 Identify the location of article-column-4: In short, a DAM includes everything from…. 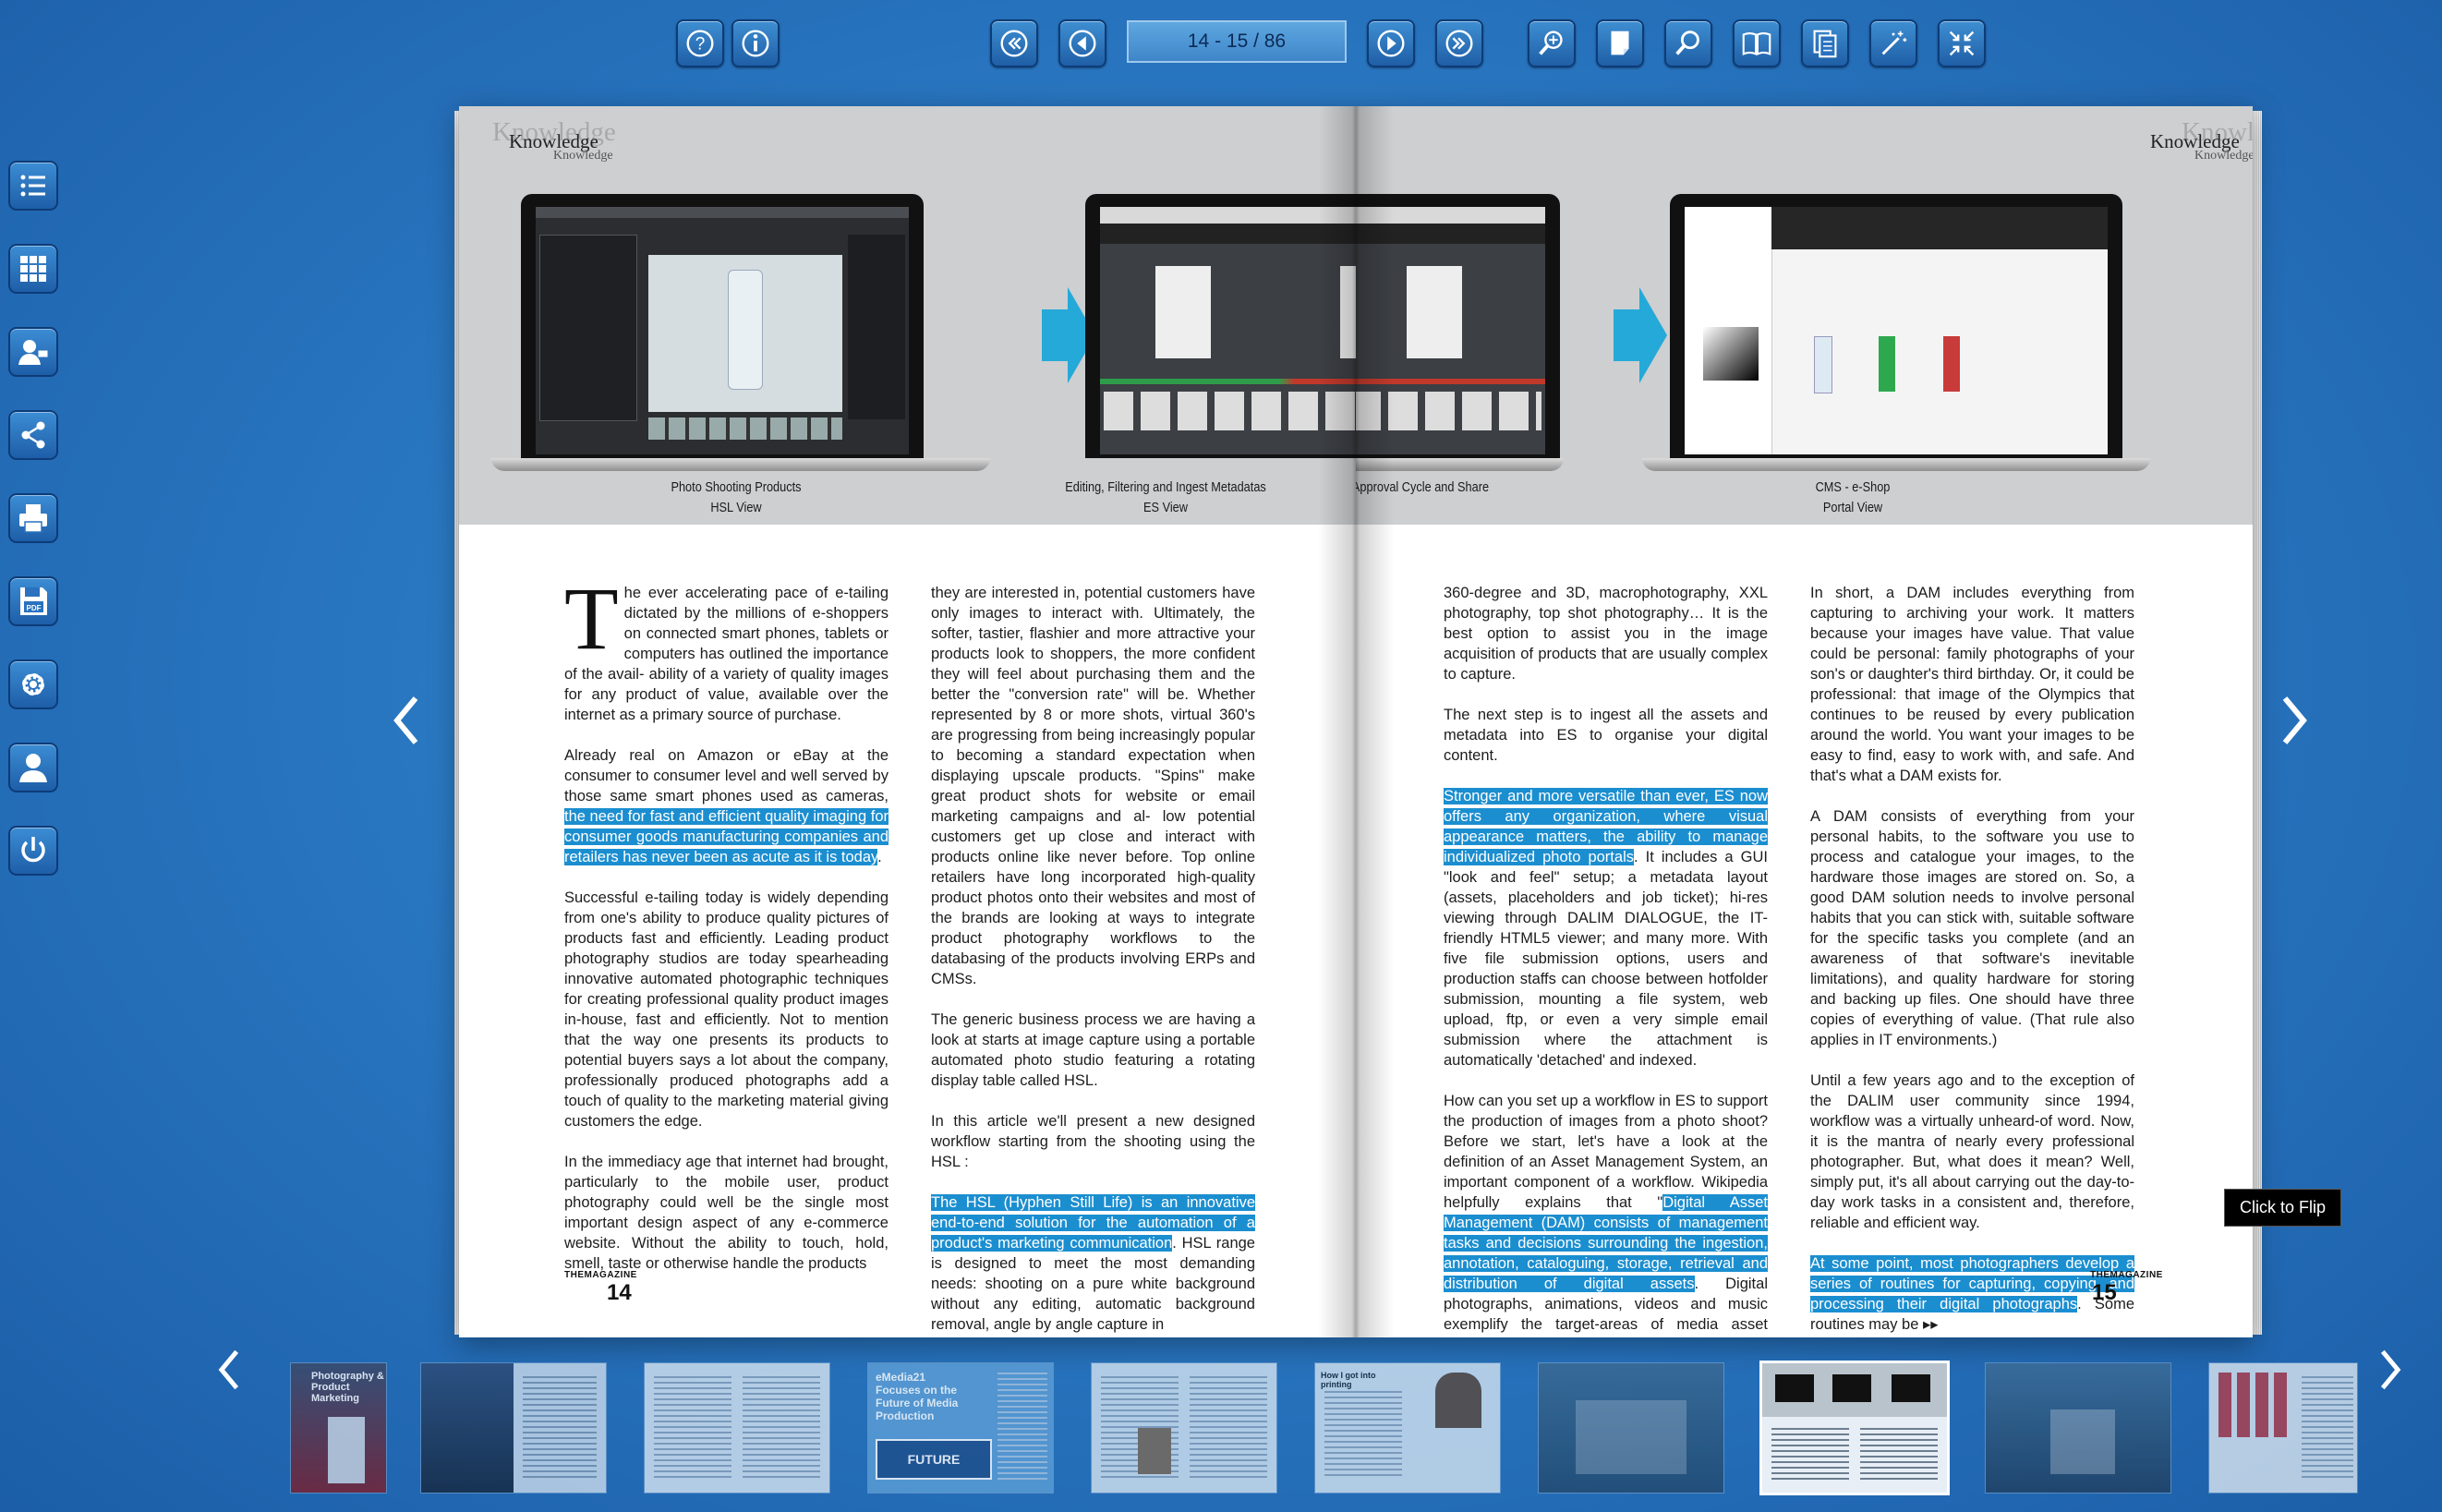
(1972, 959).